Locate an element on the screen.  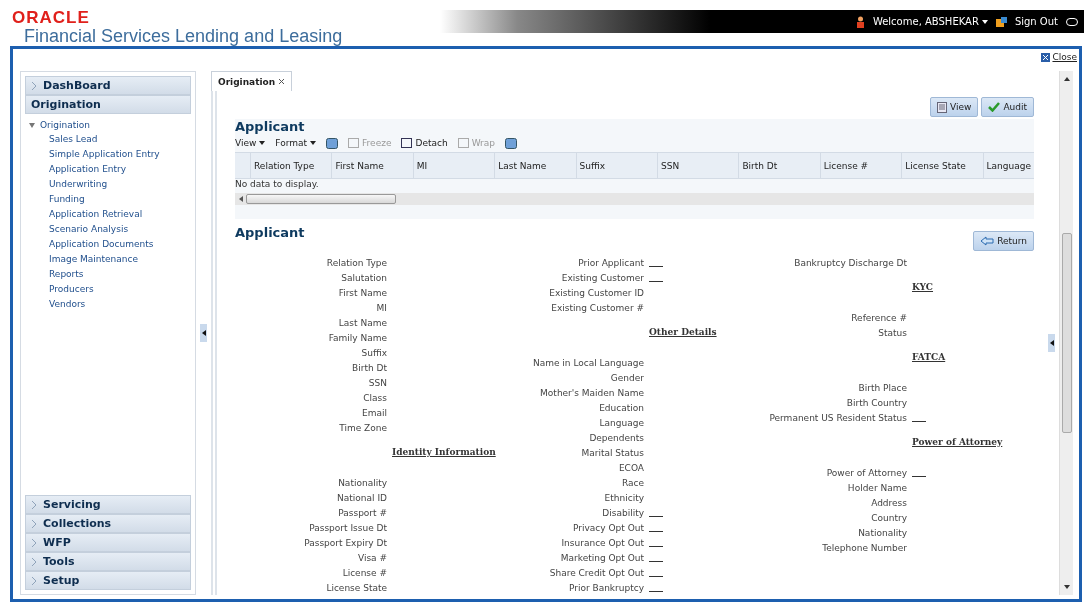
return-button: Return is located at coordinates (1003, 241).